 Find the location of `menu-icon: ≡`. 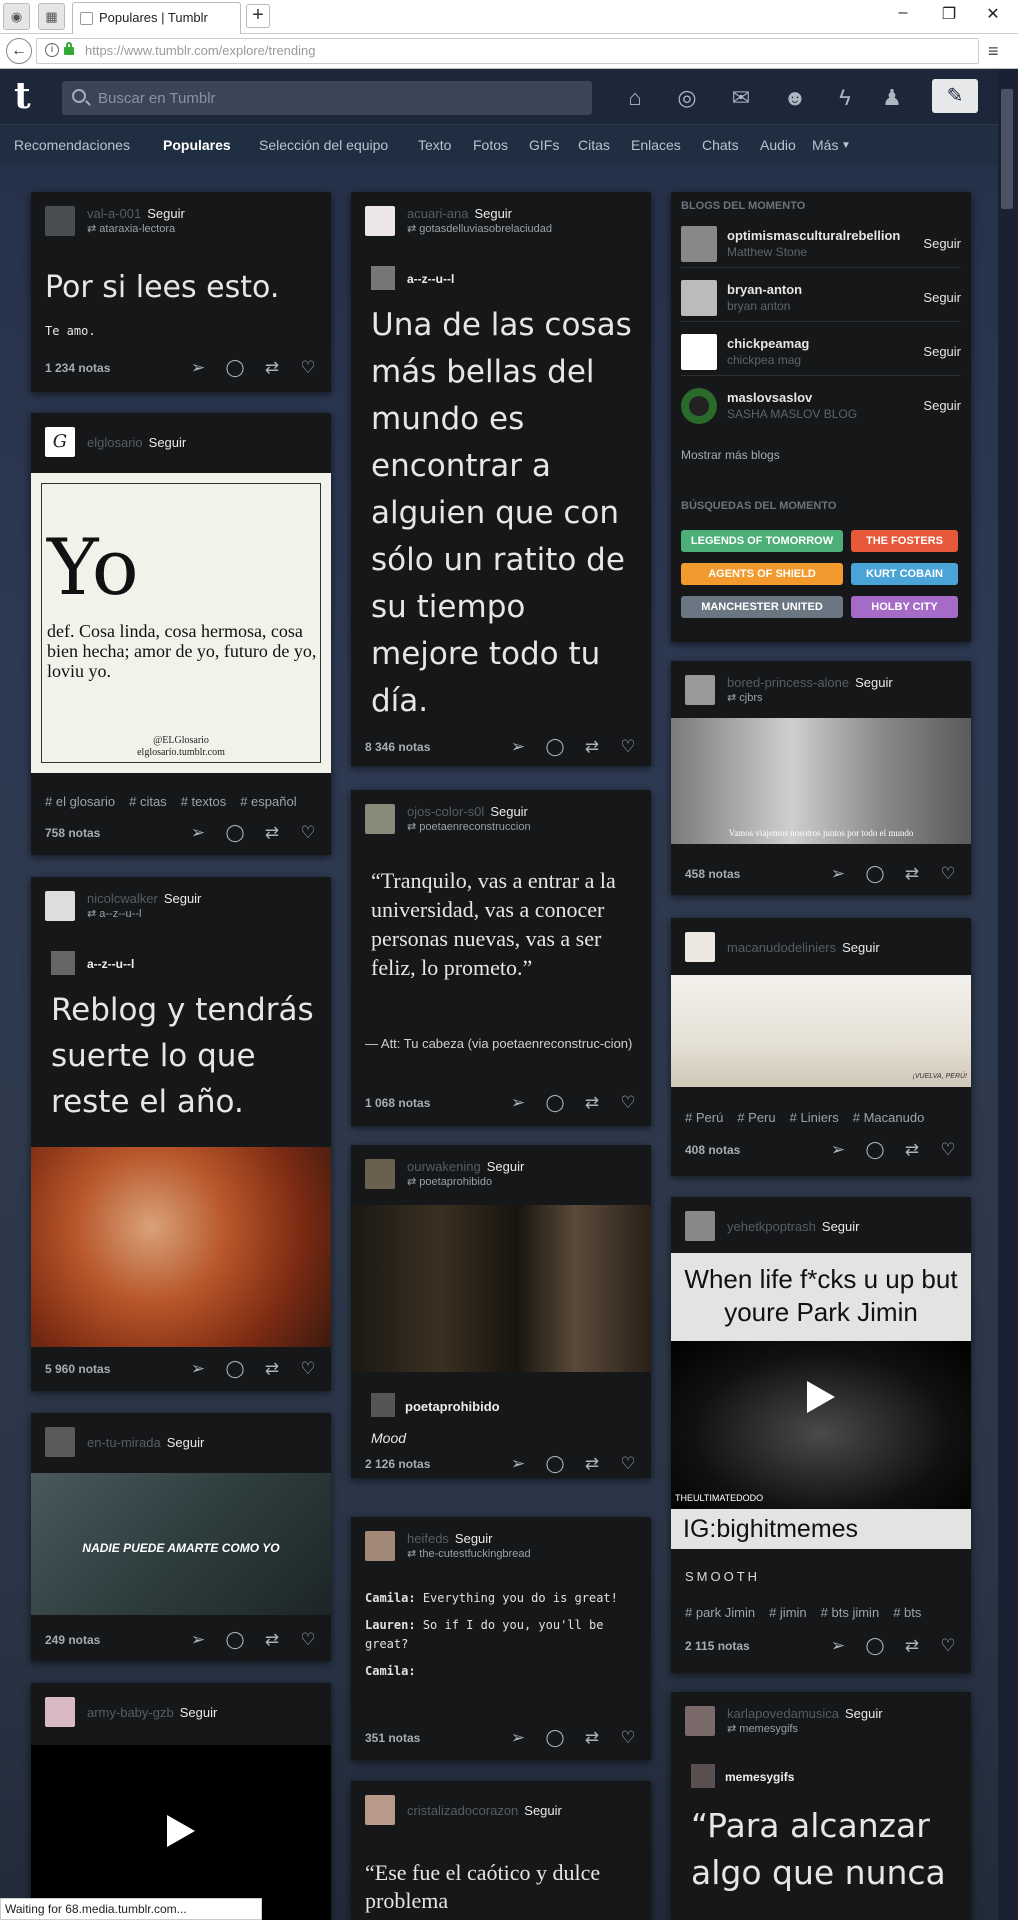

menu-icon: ≡ is located at coordinates (997, 51).